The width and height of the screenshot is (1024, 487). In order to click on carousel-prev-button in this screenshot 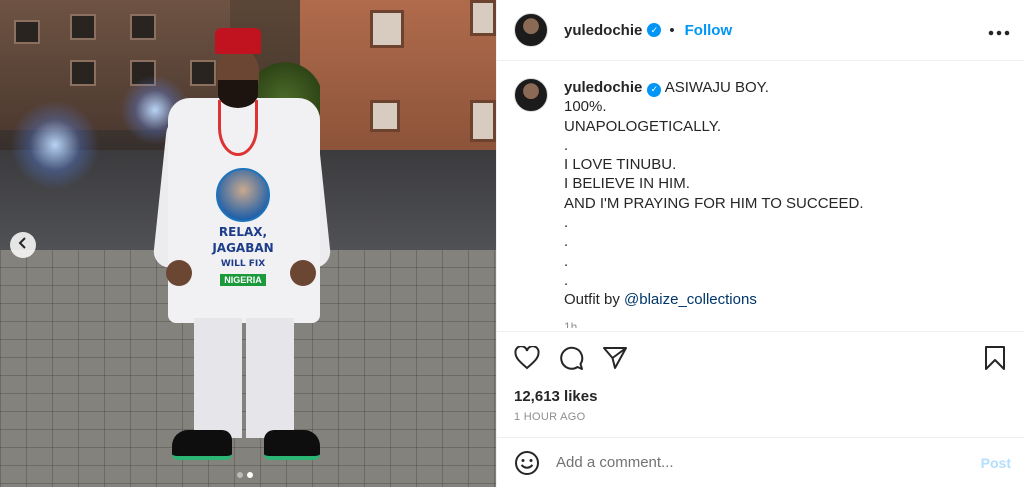, I will do `click(23, 245)`.